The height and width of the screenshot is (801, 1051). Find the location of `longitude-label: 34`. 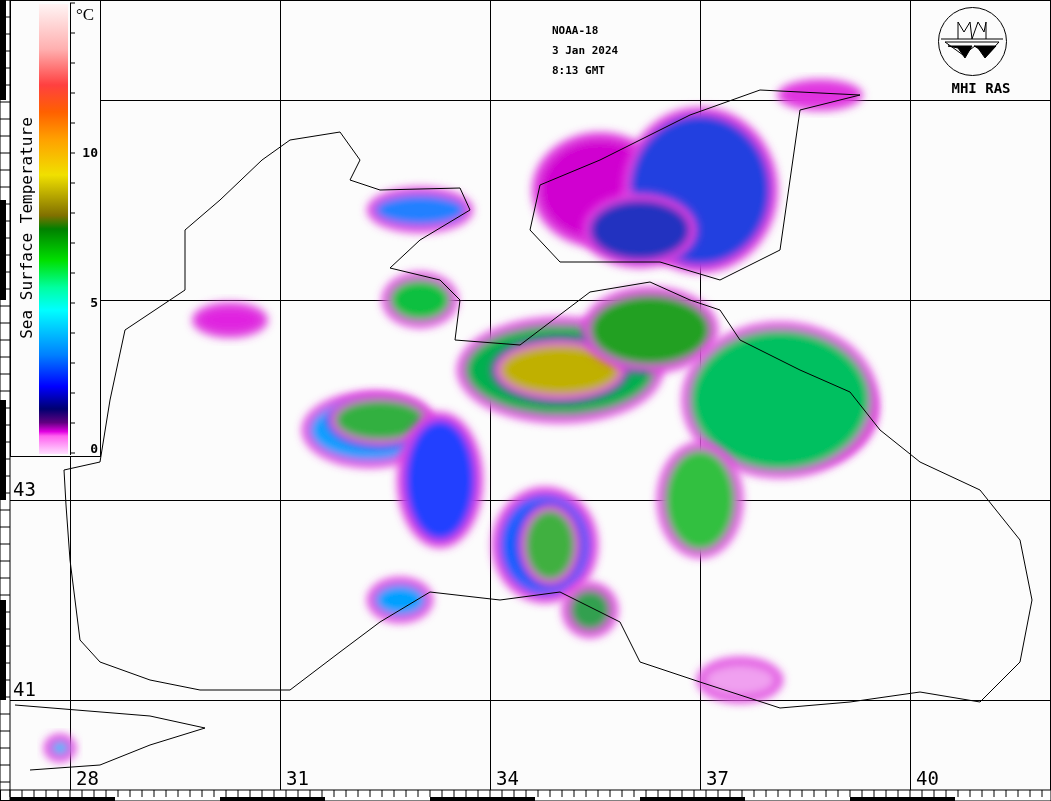

longitude-label: 34 is located at coordinates (507, 778).